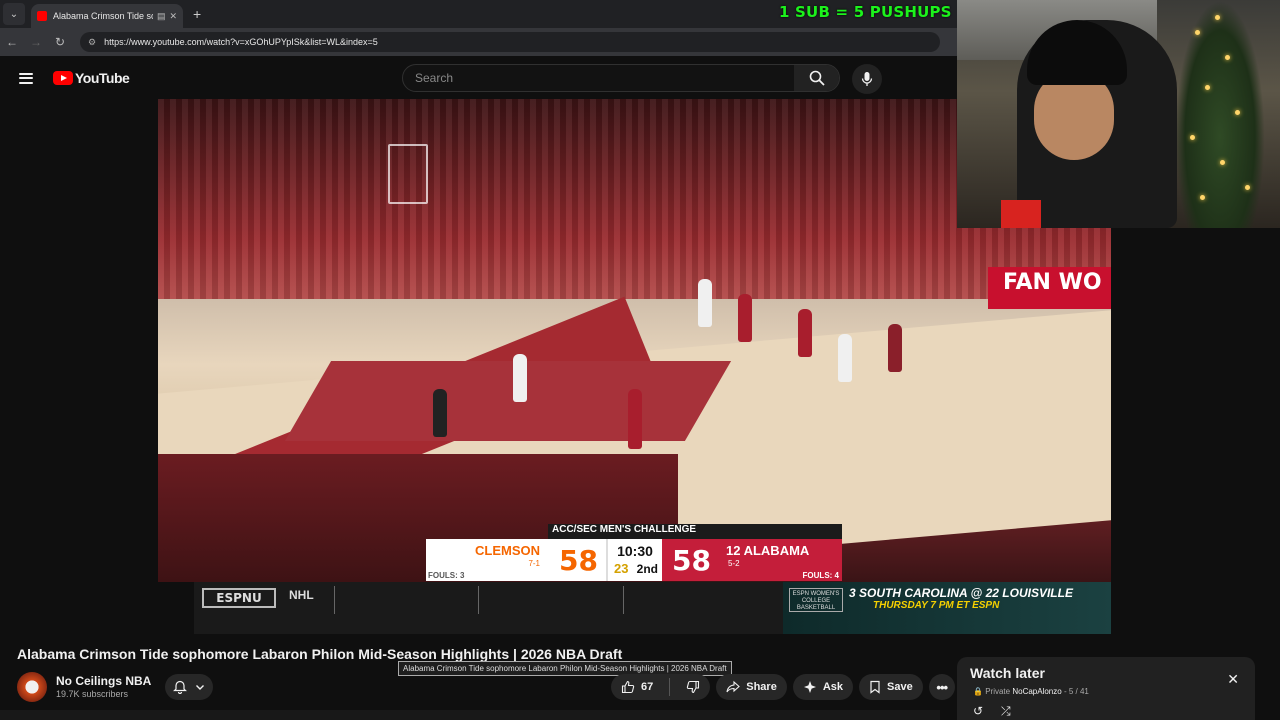  Describe the element at coordinates (102, 78) in the screenshot. I see `youtube-logo-text: YouTube` at that location.